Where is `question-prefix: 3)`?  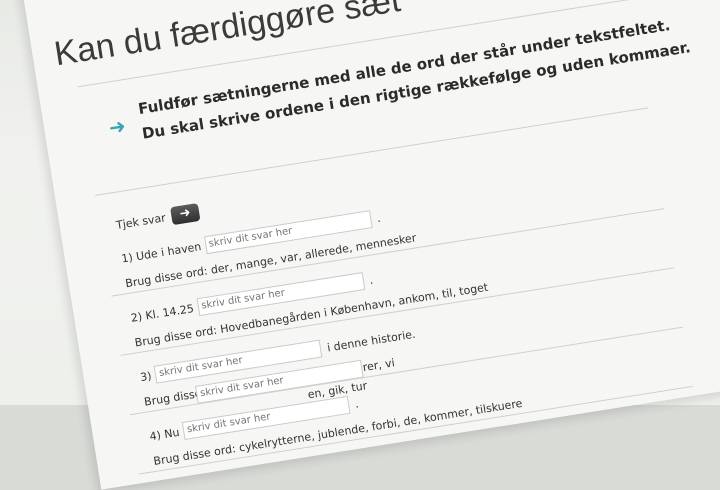
question-prefix: 3) is located at coordinates (146, 376).